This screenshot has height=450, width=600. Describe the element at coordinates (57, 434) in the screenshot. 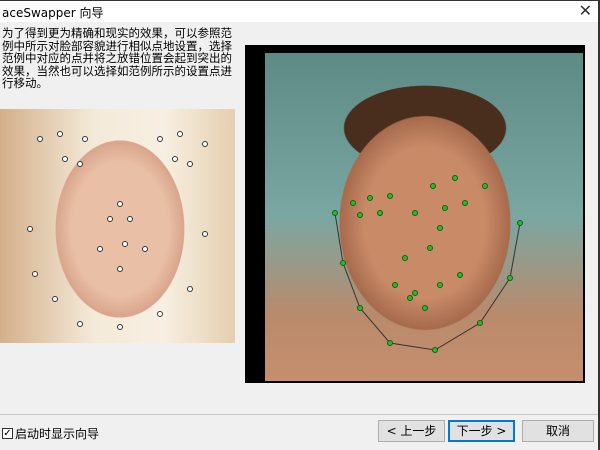

I see `show-on-start-label: 启动时显示向导` at that location.